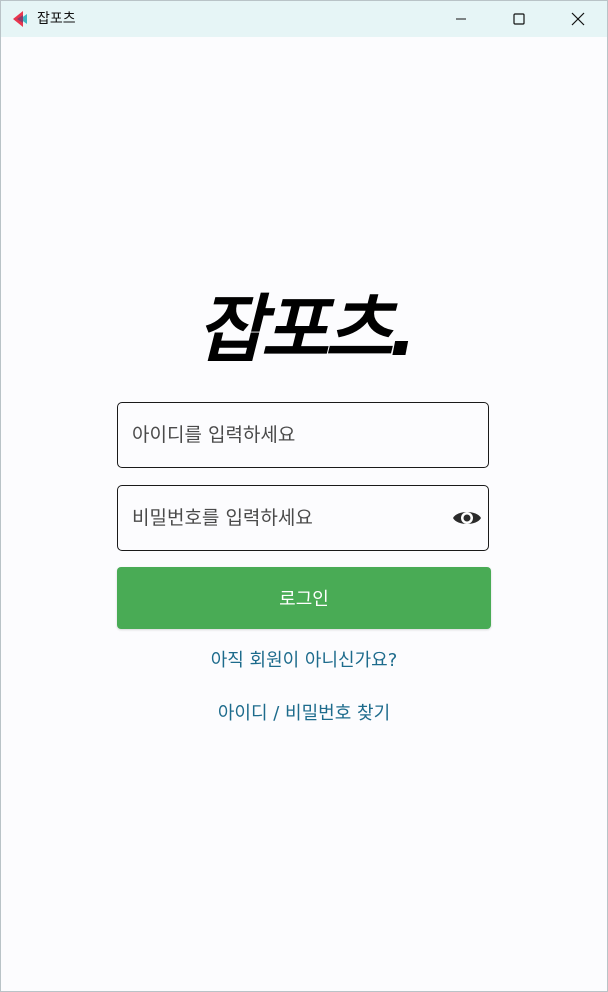 This screenshot has height=992, width=608. I want to click on maximize-icon, so click(519, 19).